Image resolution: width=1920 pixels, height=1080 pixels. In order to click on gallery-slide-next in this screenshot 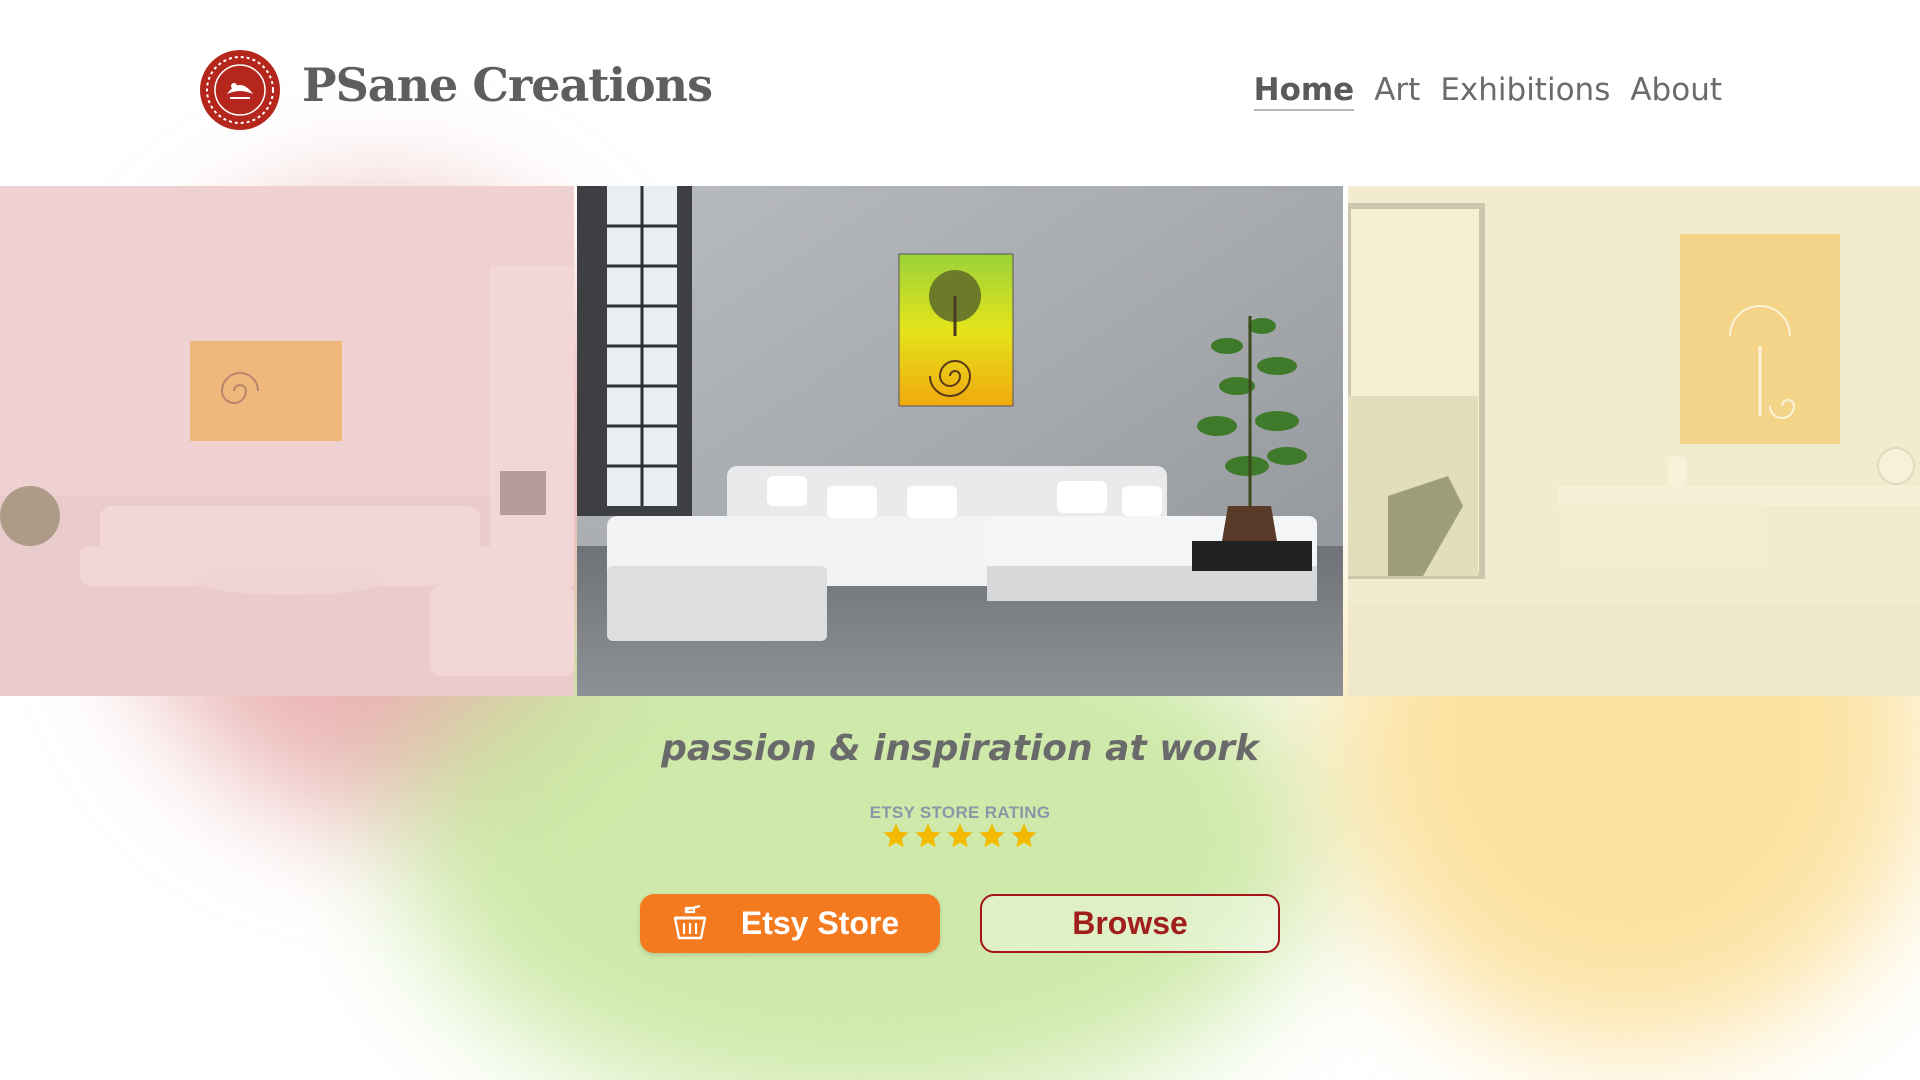, I will do `click(1634, 441)`.